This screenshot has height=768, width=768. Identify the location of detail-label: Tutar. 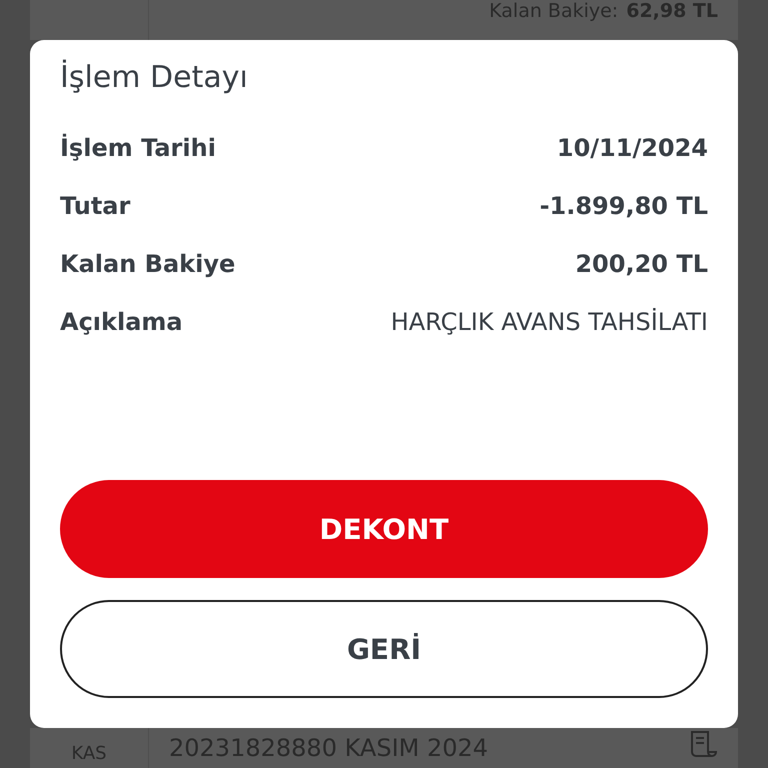
(95, 206).